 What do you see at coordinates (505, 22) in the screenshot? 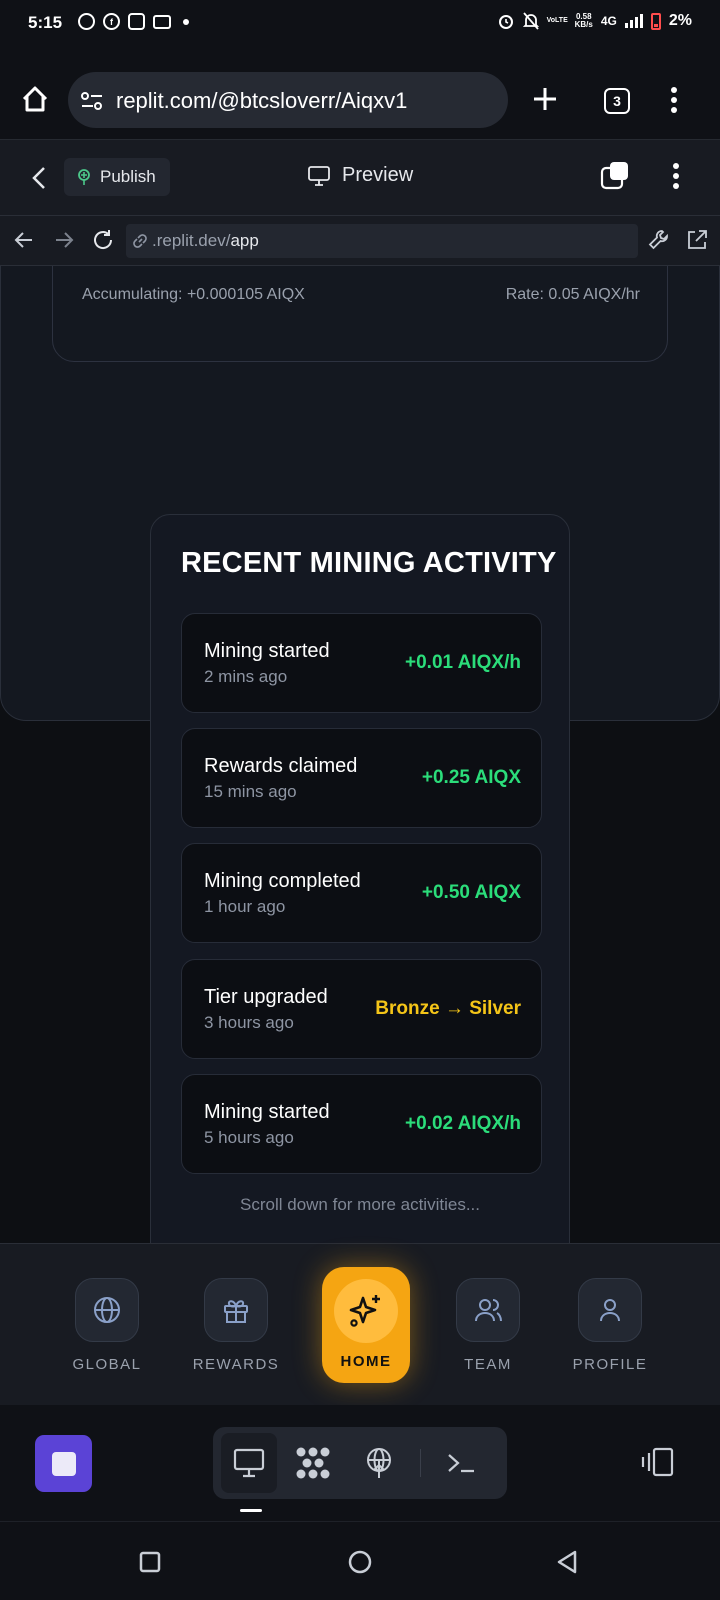
I see `alarm-icon` at bounding box center [505, 22].